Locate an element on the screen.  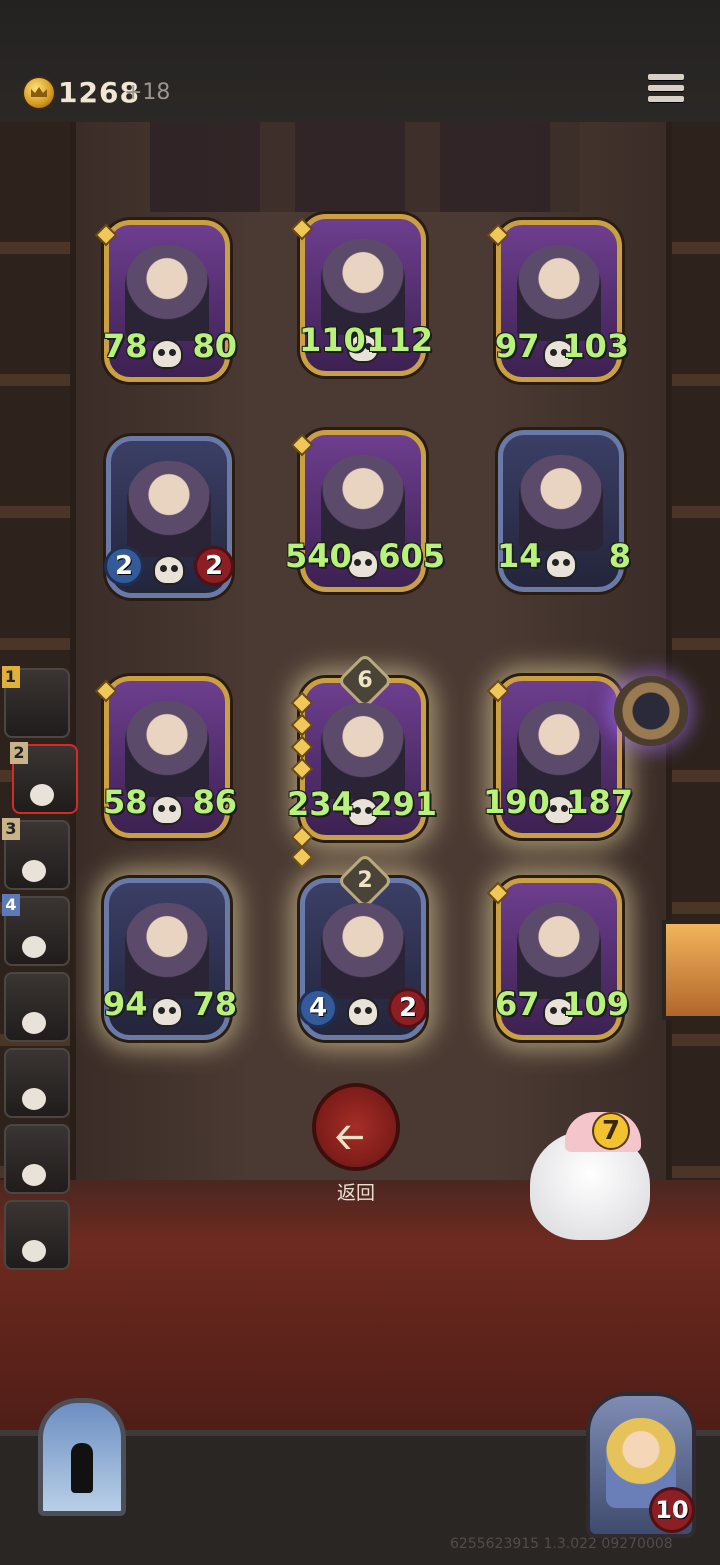
opponent-slot: 4 is located at coordinates (36, 930).